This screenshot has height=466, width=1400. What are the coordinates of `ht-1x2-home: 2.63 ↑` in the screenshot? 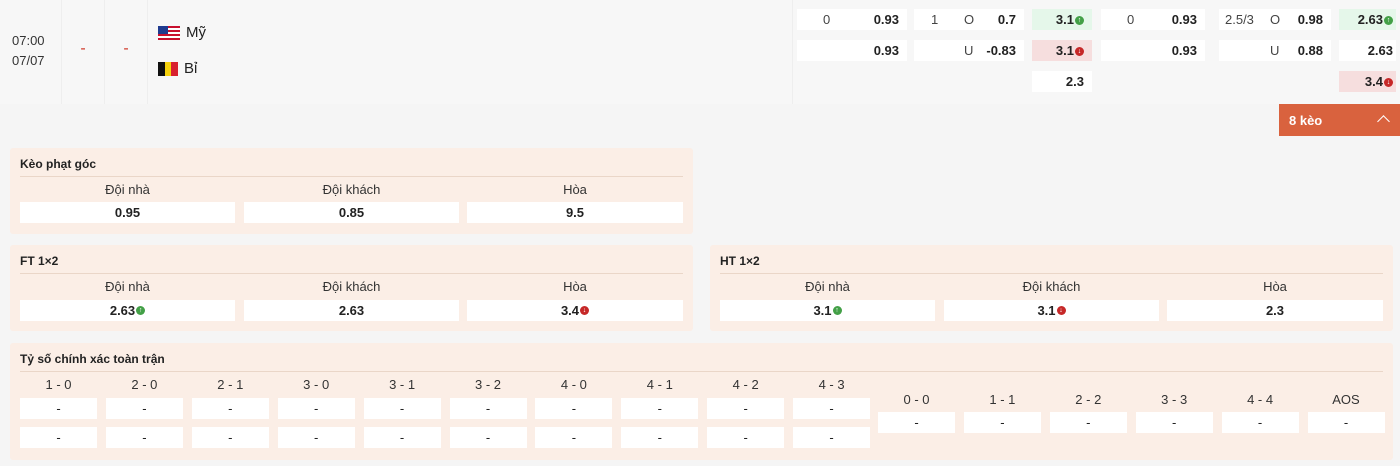 It's located at (1367, 19).